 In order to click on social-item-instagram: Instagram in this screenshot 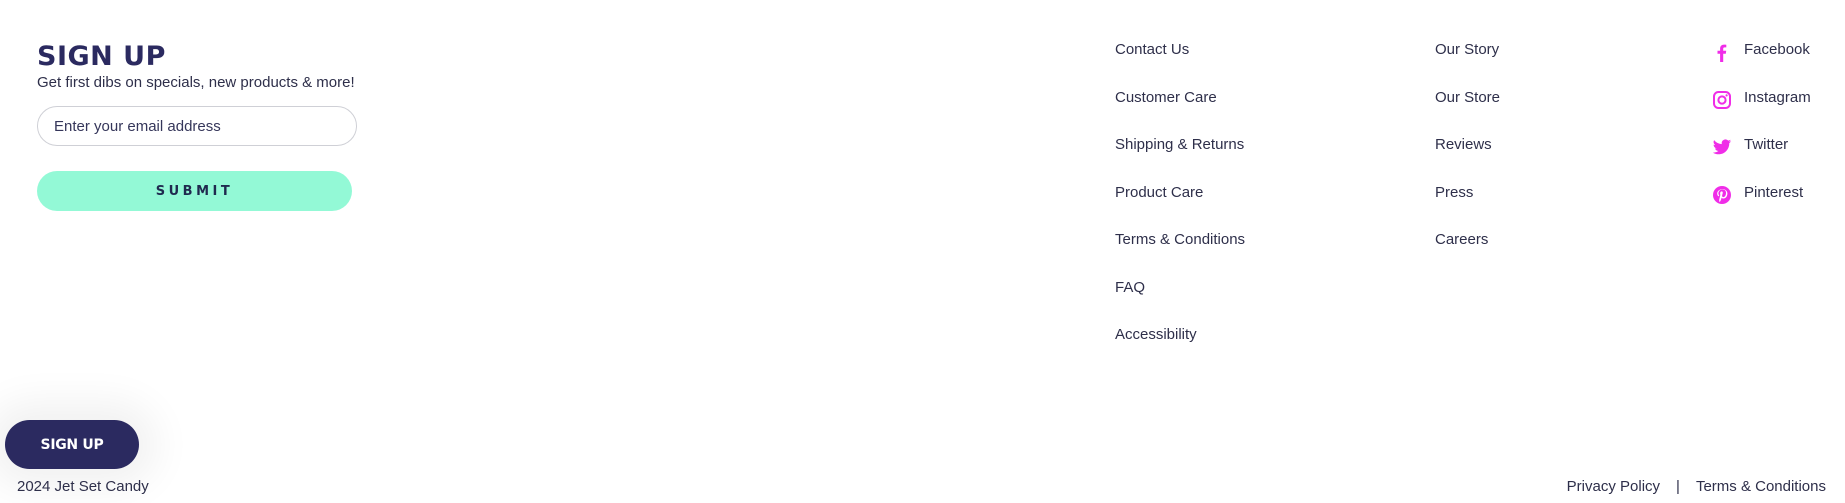, I will do `click(1761, 113)`.